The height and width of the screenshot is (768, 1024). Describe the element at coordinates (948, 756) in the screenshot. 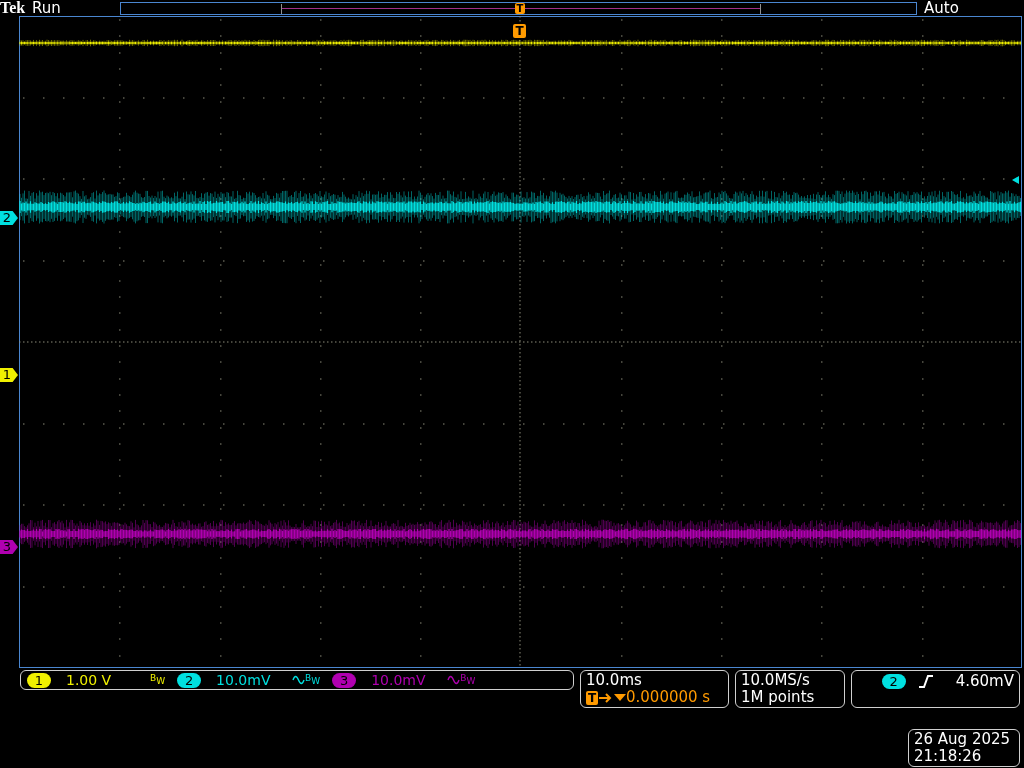

I see `time: 21:18:26` at that location.